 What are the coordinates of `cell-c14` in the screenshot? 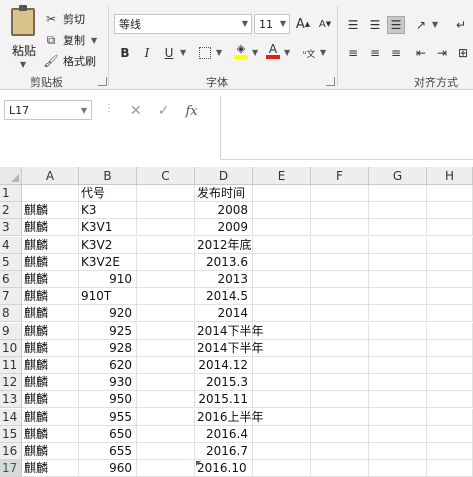 It's located at (166, 417).